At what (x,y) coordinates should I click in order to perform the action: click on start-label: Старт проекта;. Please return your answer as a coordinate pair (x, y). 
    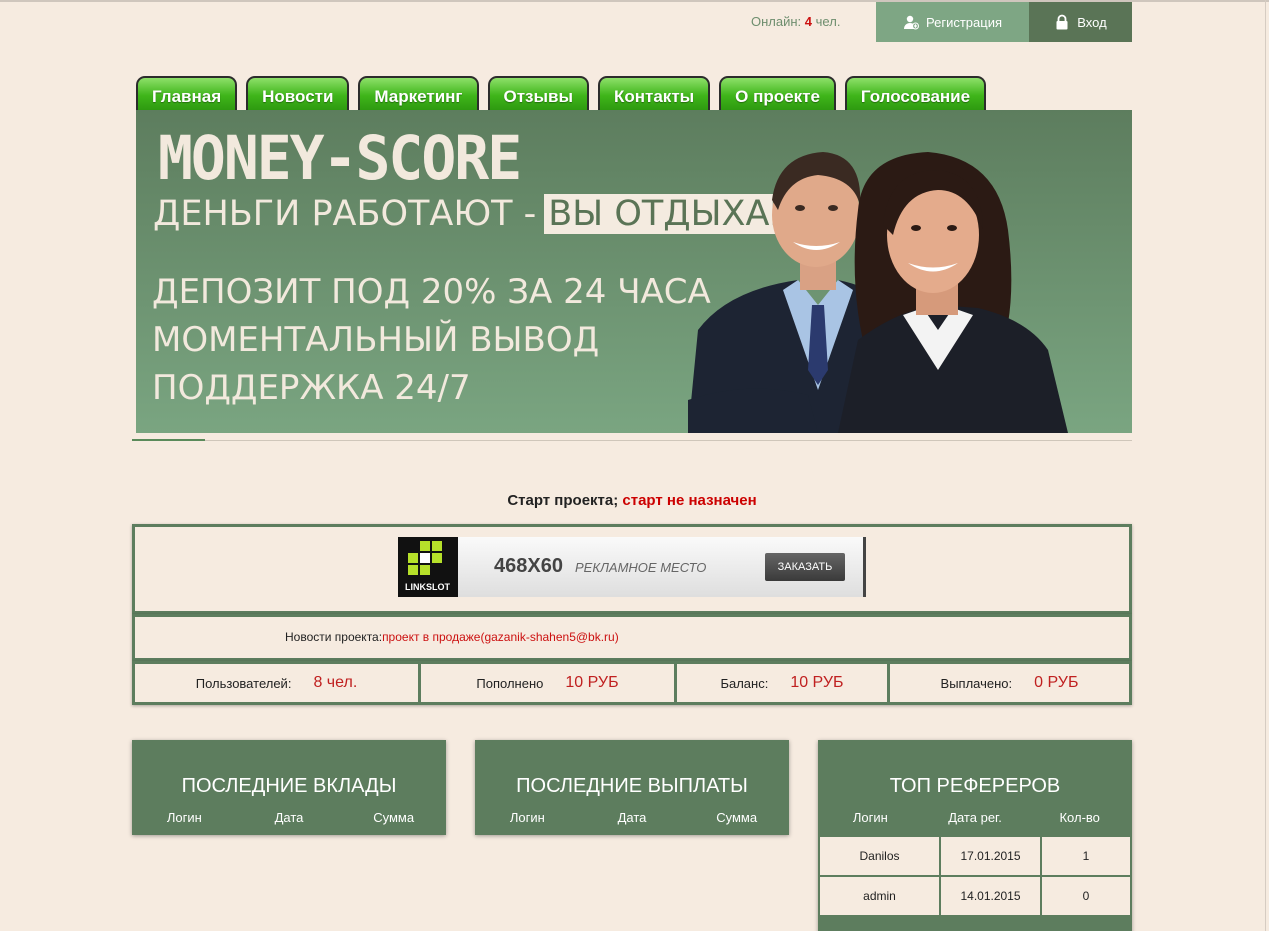
    Looking at the image, I should click on (563, 500).